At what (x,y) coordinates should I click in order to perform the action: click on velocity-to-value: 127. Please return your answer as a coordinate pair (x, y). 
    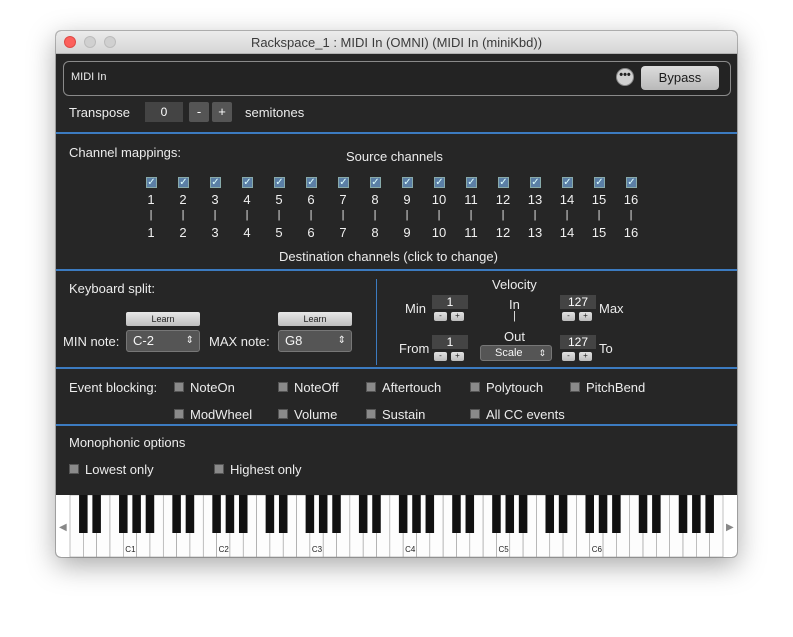
    Looking at the image, I should click on (578, 342).